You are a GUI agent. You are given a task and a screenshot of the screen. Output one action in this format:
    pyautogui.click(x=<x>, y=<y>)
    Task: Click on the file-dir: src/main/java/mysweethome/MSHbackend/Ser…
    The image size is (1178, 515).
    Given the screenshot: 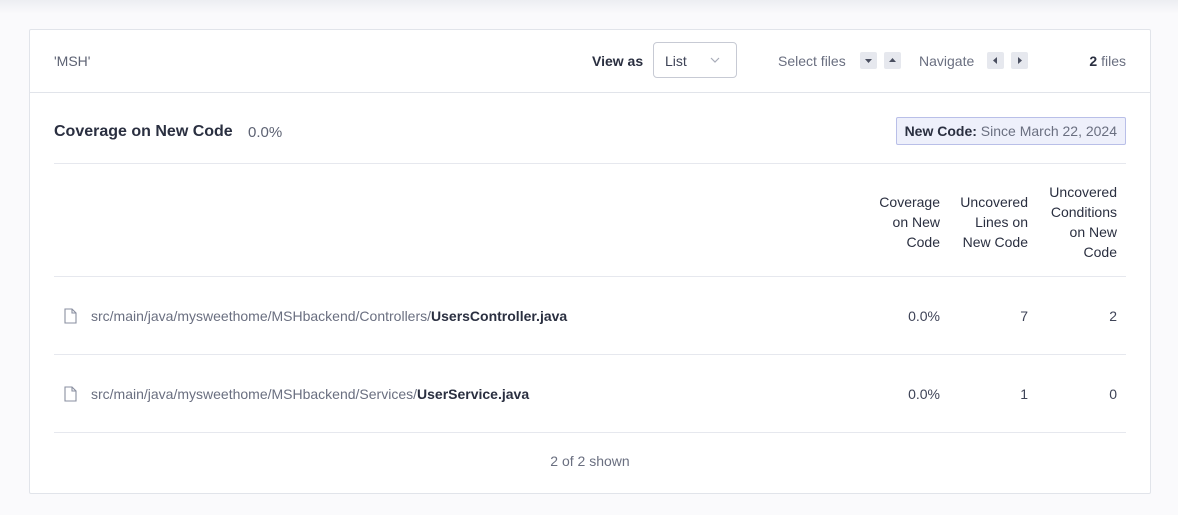 What is the action you would take?
    pyautogui.click(x=254, y=394)
    